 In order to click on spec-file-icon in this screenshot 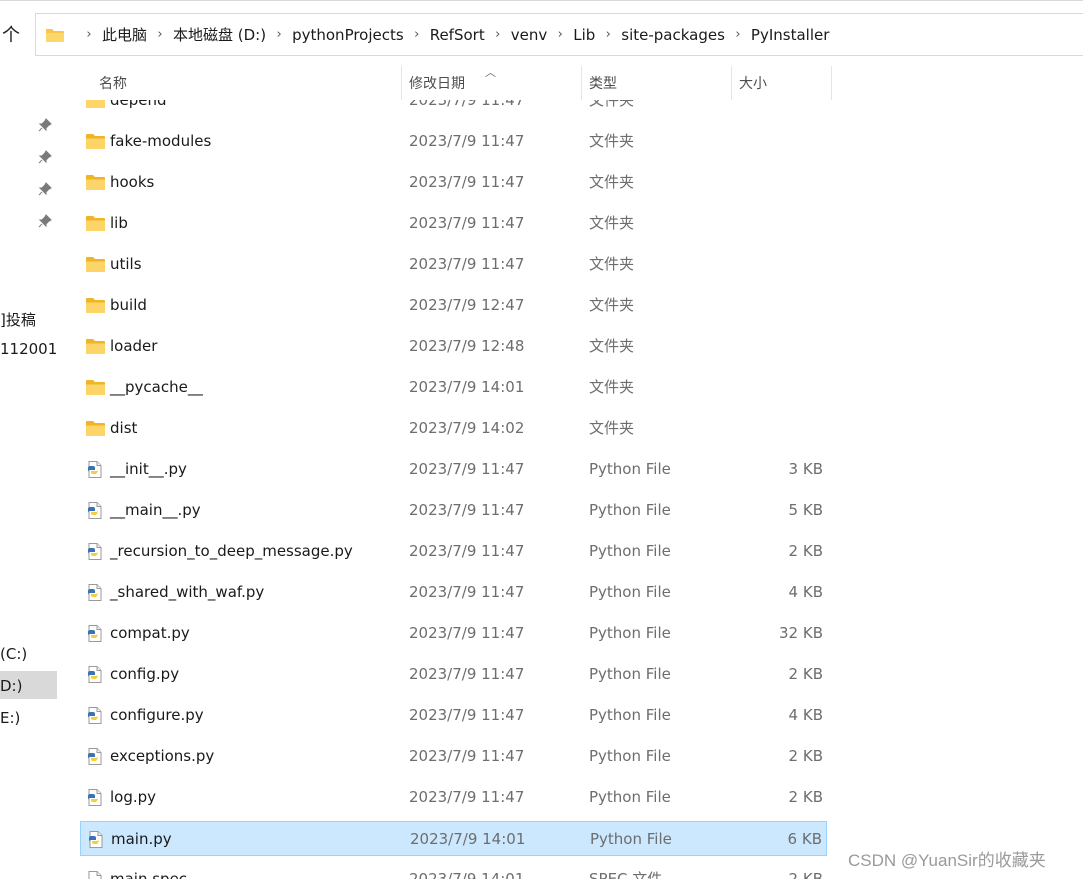, I will do `click(95, 875)`.